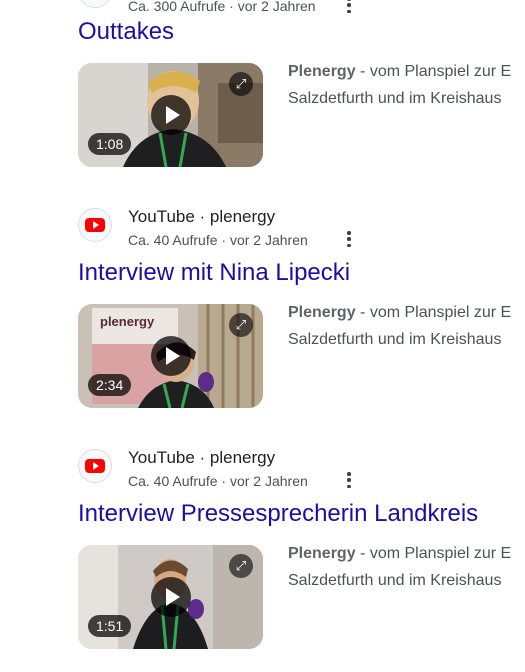 The image size is (525, 672). I want to click on result-stats: Ca. 300 Aufrufe · vor 2 Jahren, so click(222, 7).